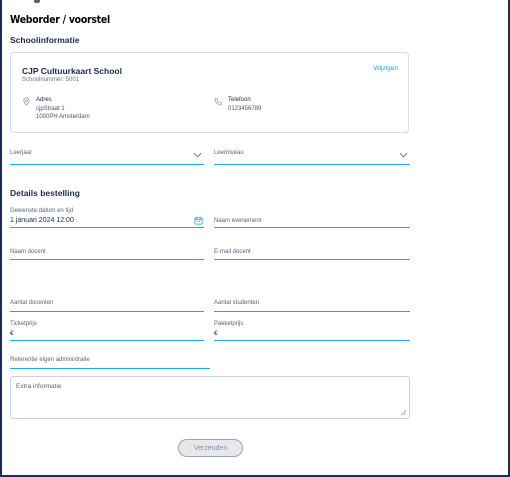 The image size is (510, 477). I want to click on ticket-price-input: Ticketprijs €, so click(107, 330).